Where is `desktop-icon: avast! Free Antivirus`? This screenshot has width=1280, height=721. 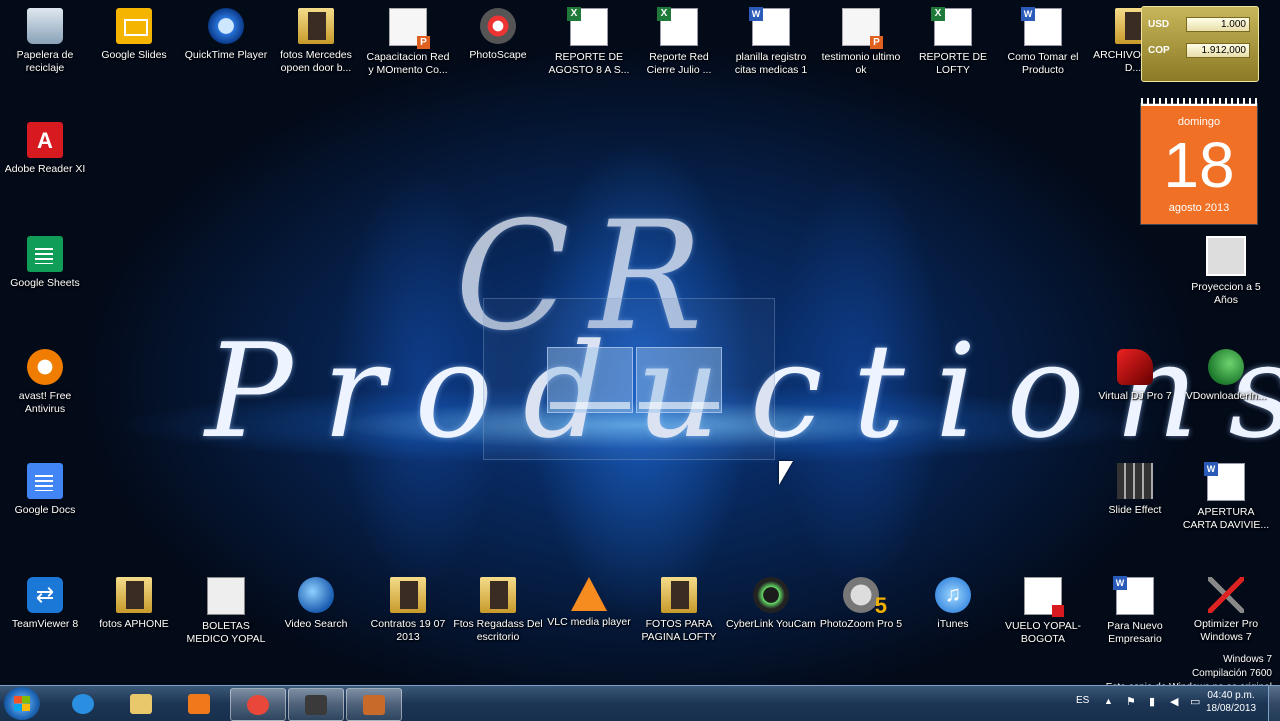 desktop-icon: avast! Free Antivirus is located at coordinates (45, 382).